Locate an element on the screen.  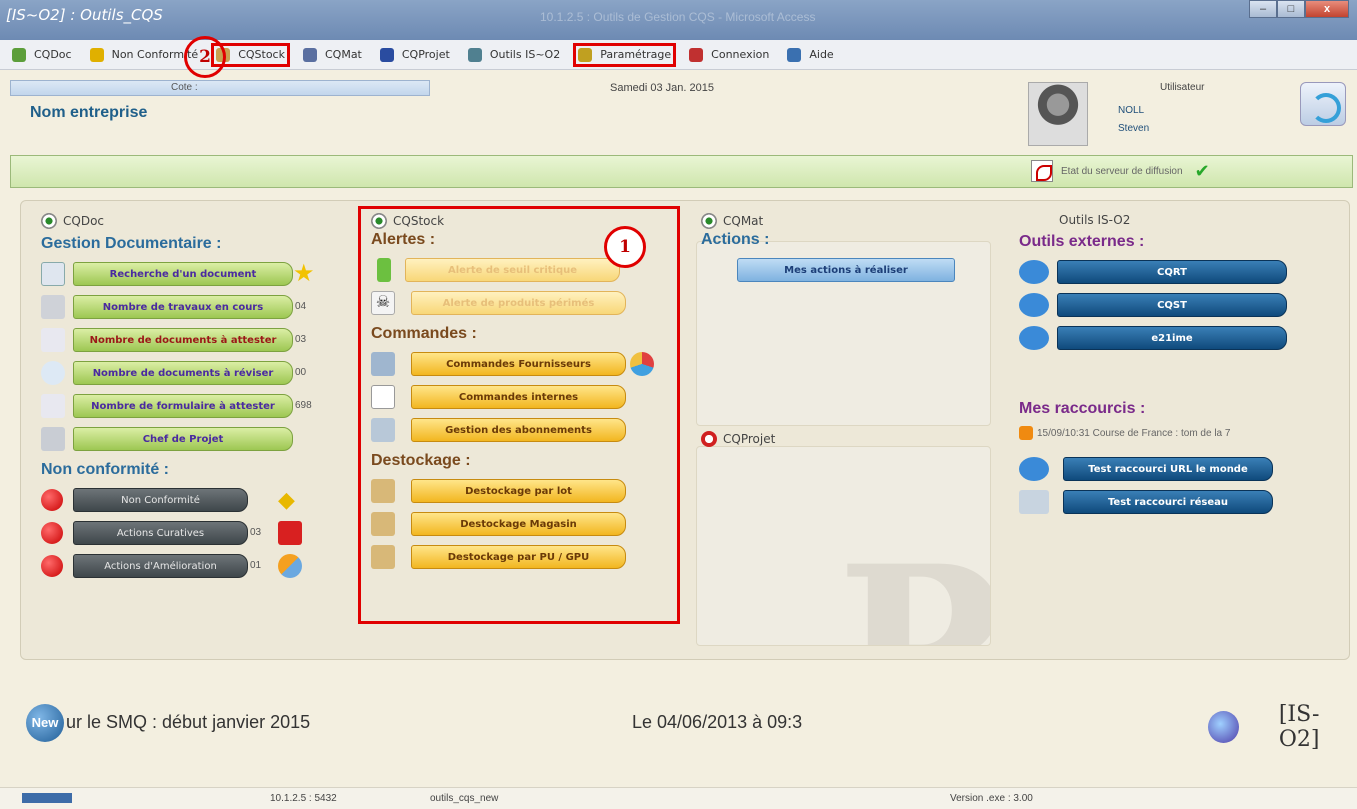
current-date: Samedi 03 Jan. 2015 is located at coordinates (662, 88).